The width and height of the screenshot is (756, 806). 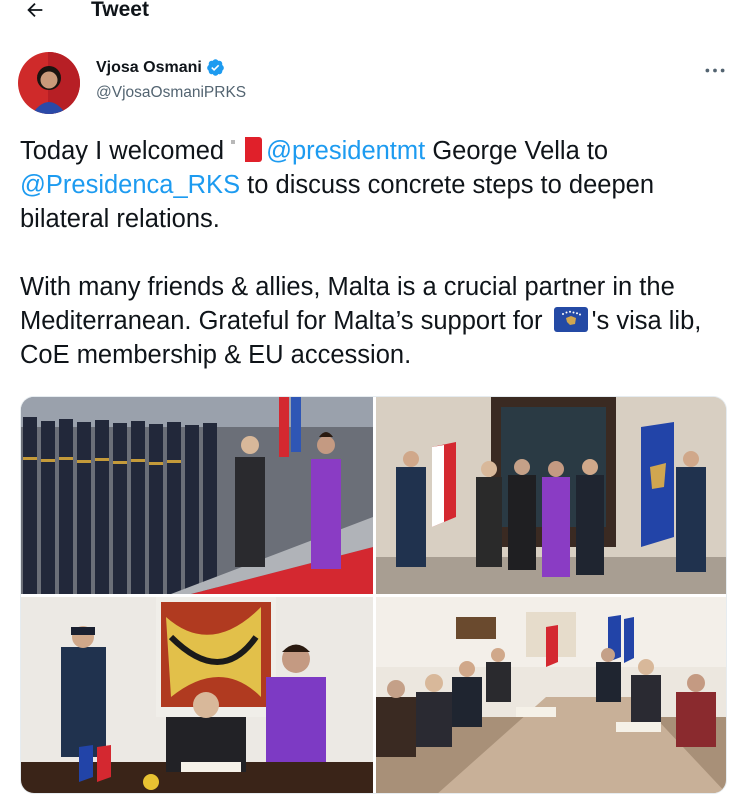 I want to click on malta-flag-icon, so click(x=245, y=149).